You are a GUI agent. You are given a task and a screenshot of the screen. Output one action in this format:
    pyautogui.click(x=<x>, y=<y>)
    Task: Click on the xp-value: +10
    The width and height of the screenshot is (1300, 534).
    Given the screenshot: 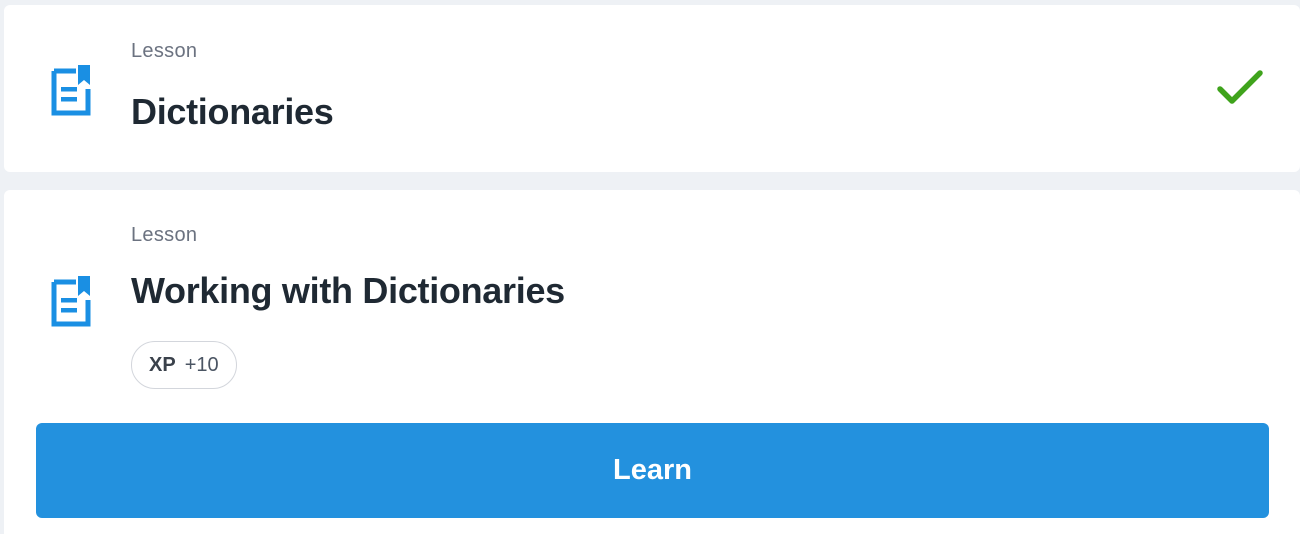 What is the action you would take?
    pyautogui.click(x=201, y=364)
    